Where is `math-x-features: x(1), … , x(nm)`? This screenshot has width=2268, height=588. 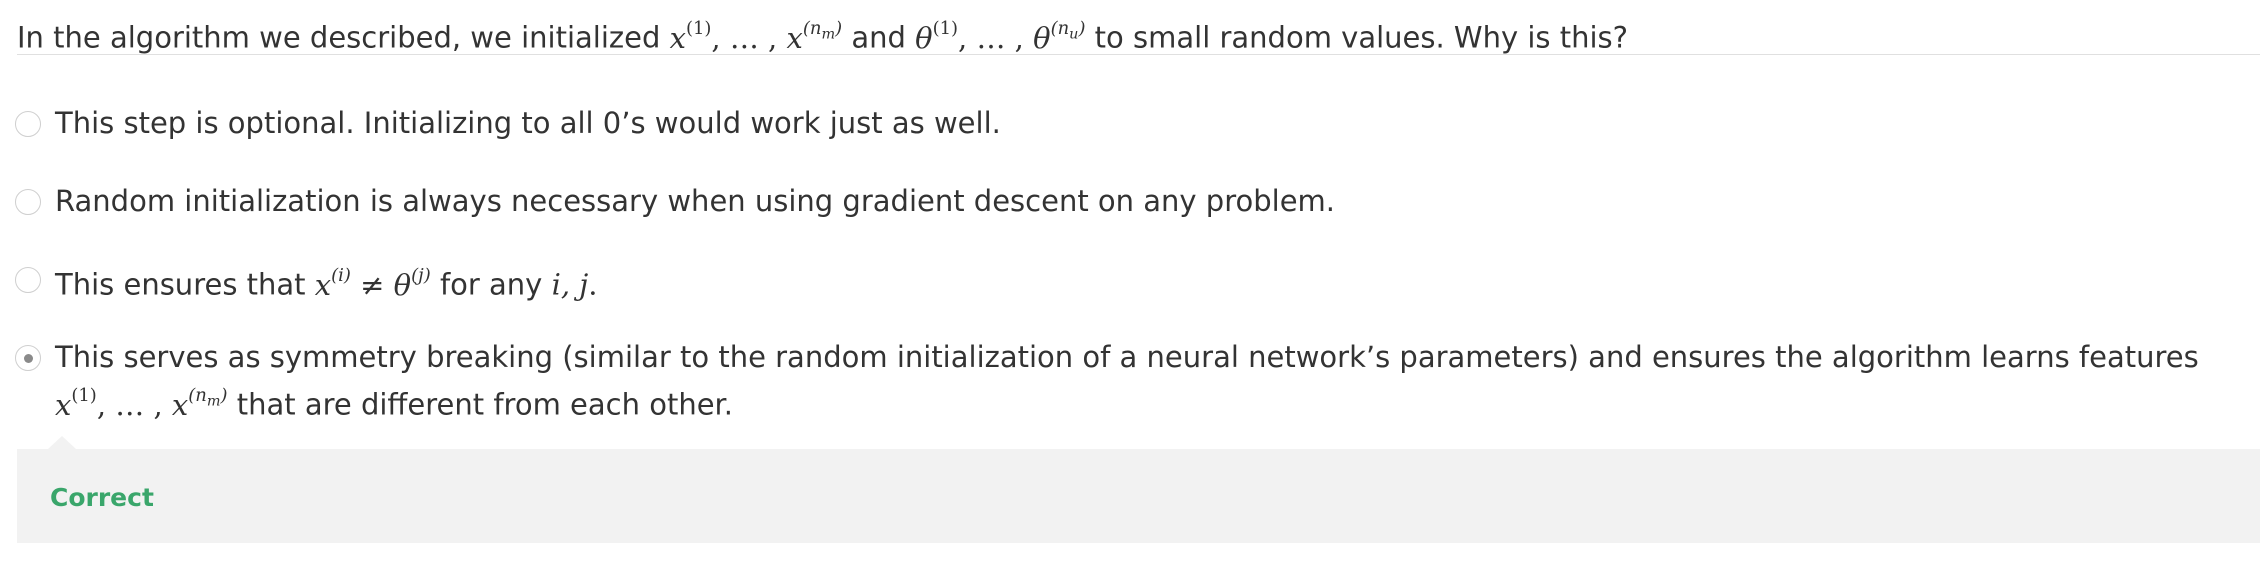 math-x-features: x(1), … , x(nm) is located at coordinates (141, 403).